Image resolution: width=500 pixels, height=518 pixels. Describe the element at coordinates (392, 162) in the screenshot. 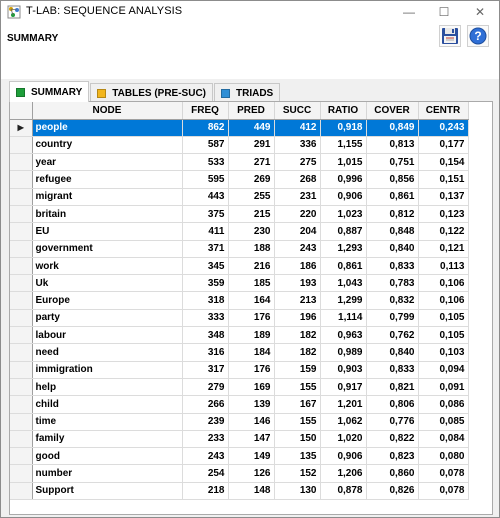

I see `value-cell: 0,751` at that location.